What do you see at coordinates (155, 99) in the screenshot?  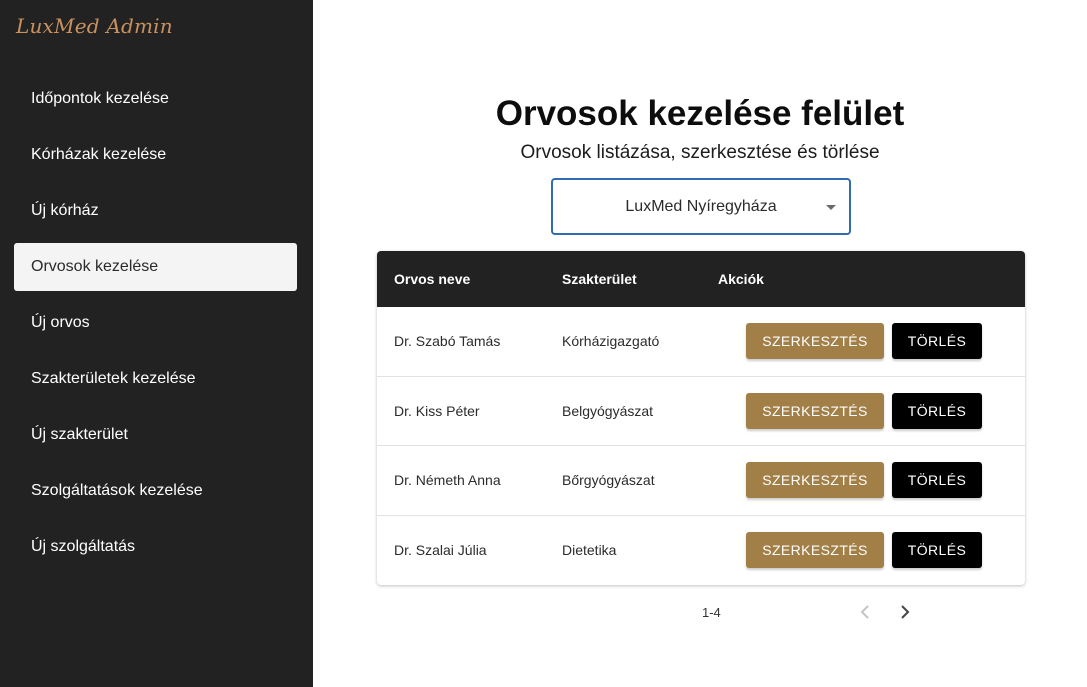 I see `sidebar-item-appointments: Időpontok kezelése` at bounding box center [155, 99].